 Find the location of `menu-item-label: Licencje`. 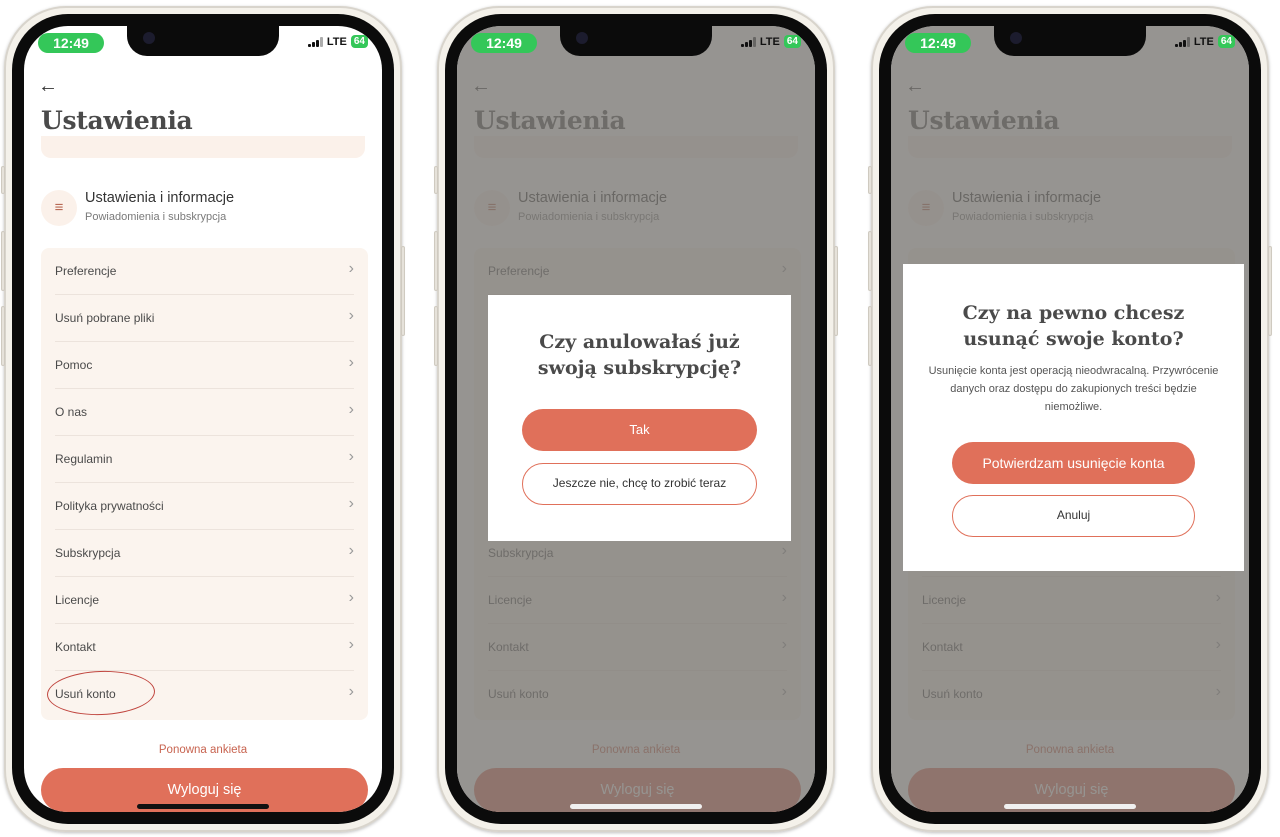

menu-item-label: Licencje is located at coordinates (77, 600).